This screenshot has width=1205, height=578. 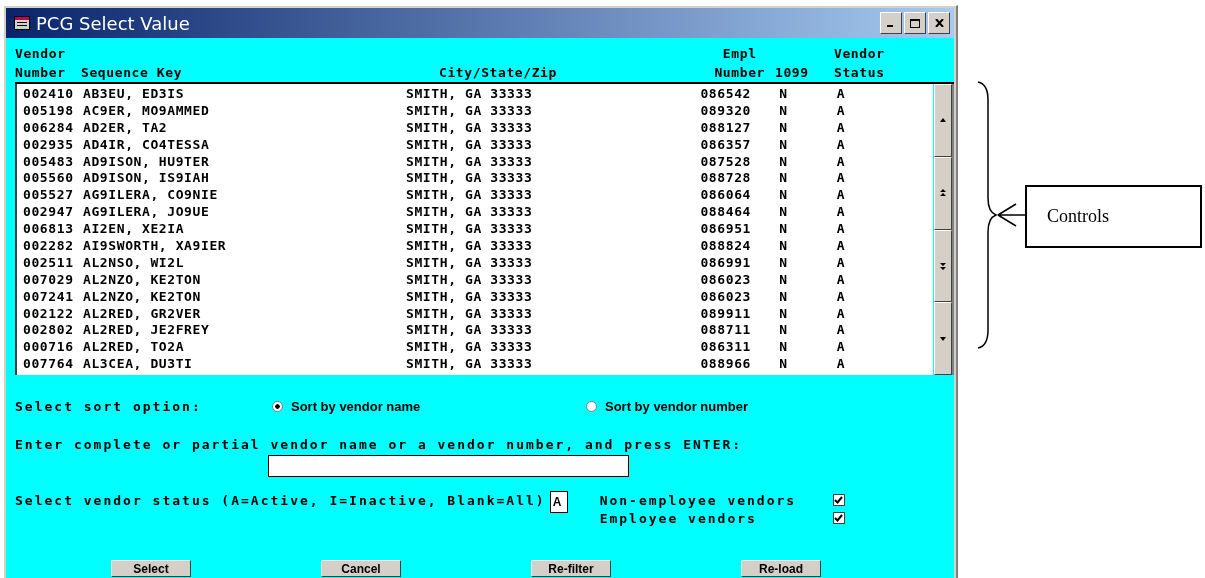 What do you see at coordinates (725, 331) in the screenshot?
I see `table-cell-text: 088711` at bounding box center [725, 331].